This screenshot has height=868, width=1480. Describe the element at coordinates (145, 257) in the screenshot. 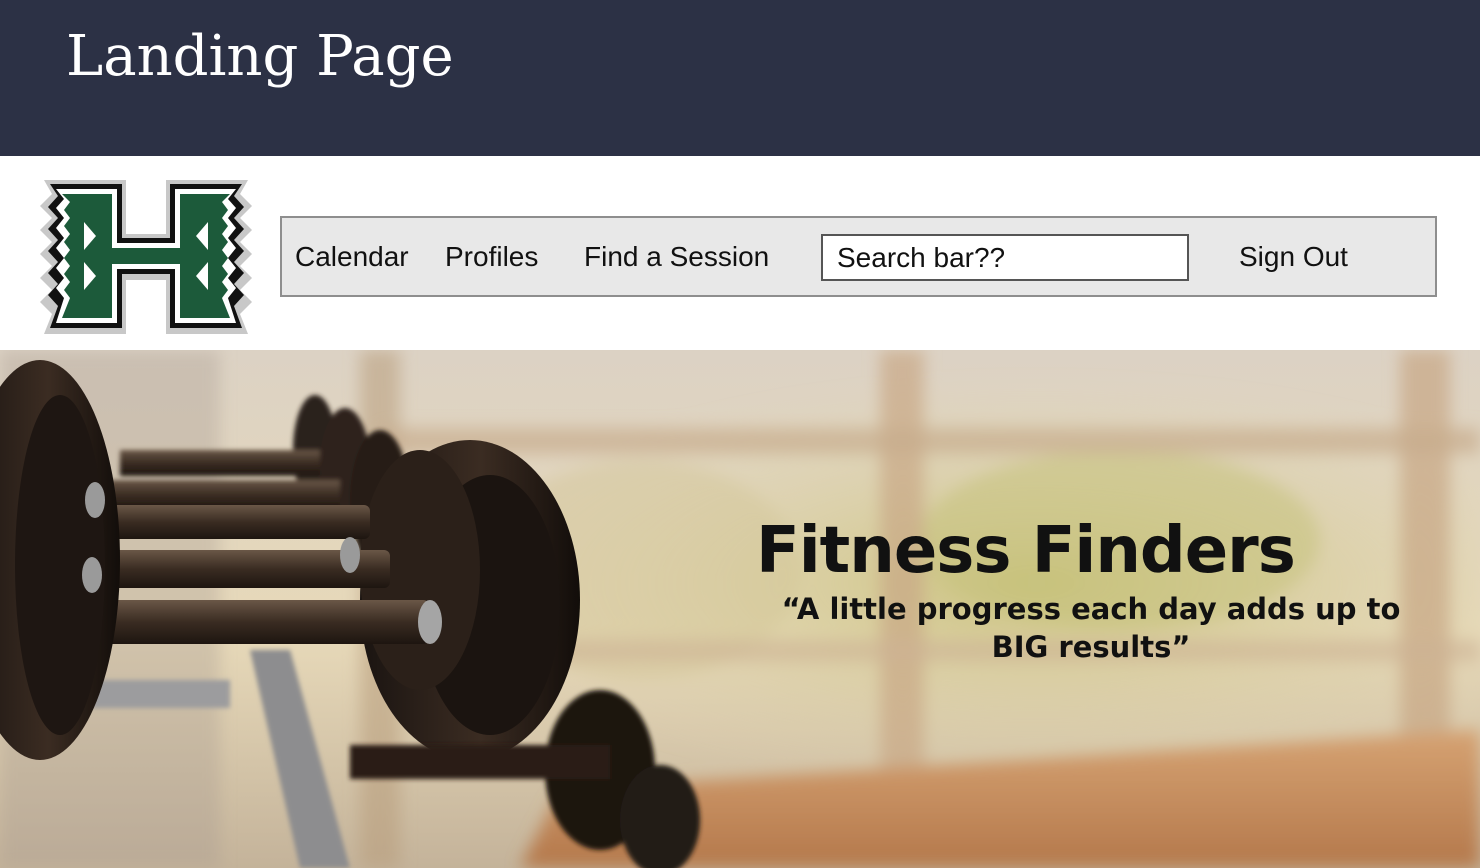

I see `university-h-logo-icon` at that location.